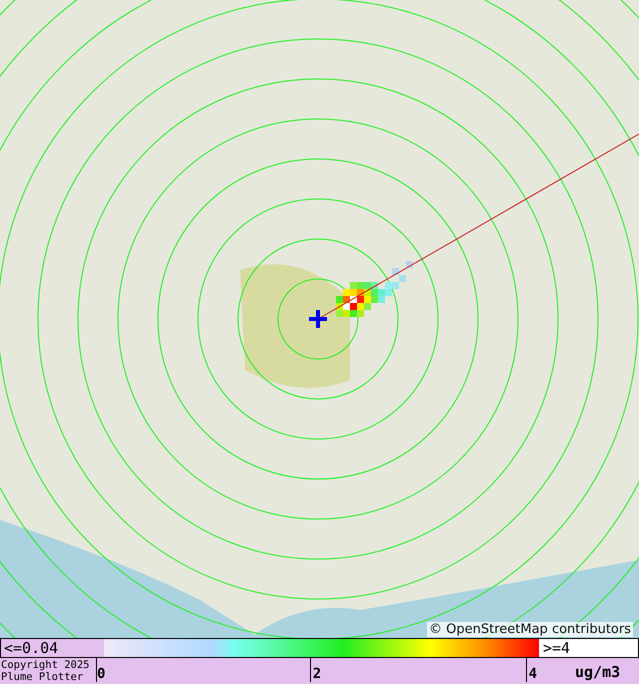  Describe the element at coordinates (46, 665) in the screenshot. I see `copyright-text: Copyright 2025` at that location.